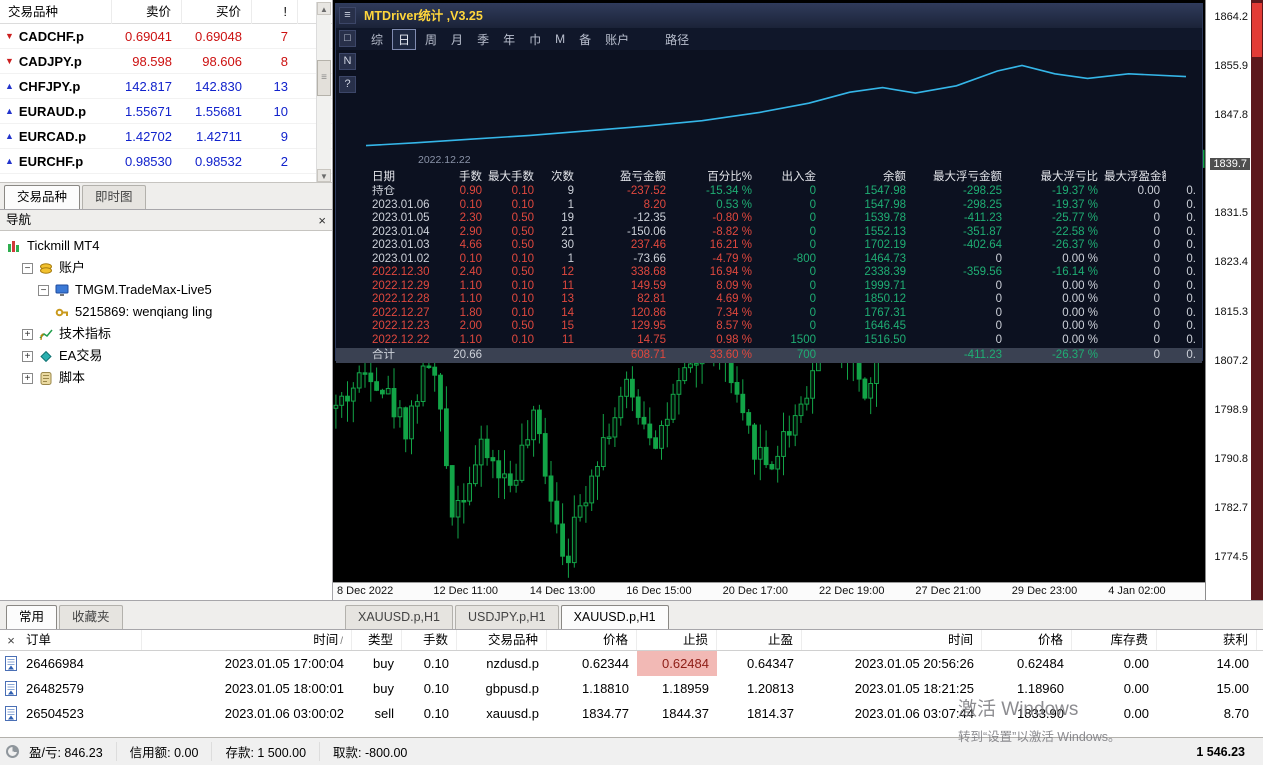 The height and width of the screenshot is (765, 1263). Describe the element at coordinates (483, 39) in the screenshot. I see `stats-menu-item: 季` at that location.